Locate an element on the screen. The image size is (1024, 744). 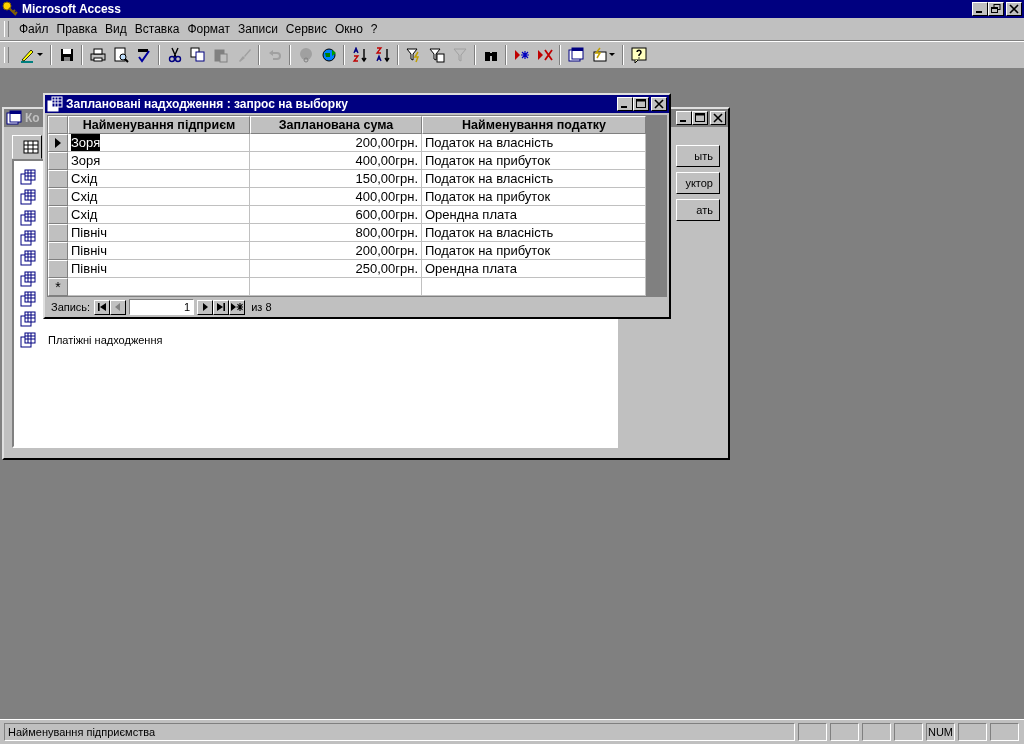
new-object-icon is located at coordinates (599, 55).